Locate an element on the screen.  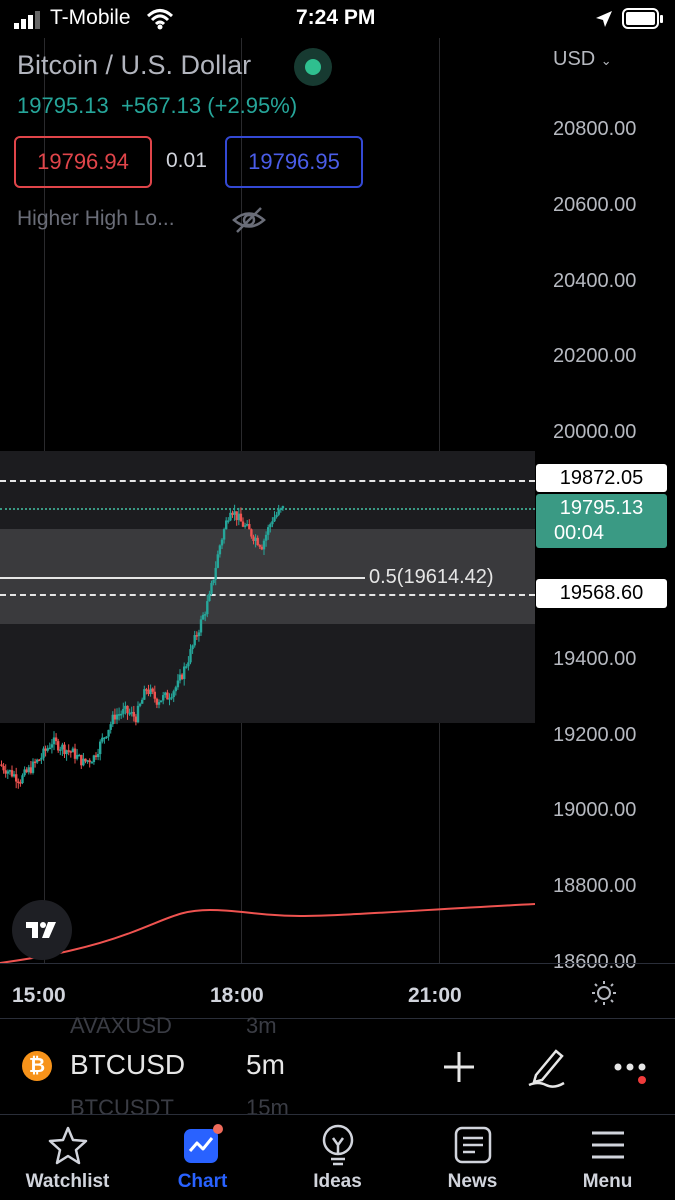
tab-label: Ideas is located at coordinates (337, 1181).